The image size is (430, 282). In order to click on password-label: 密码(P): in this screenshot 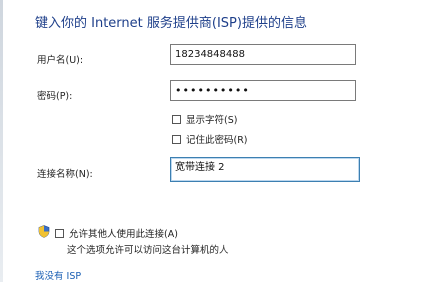, I will do `click(55, 96)`.